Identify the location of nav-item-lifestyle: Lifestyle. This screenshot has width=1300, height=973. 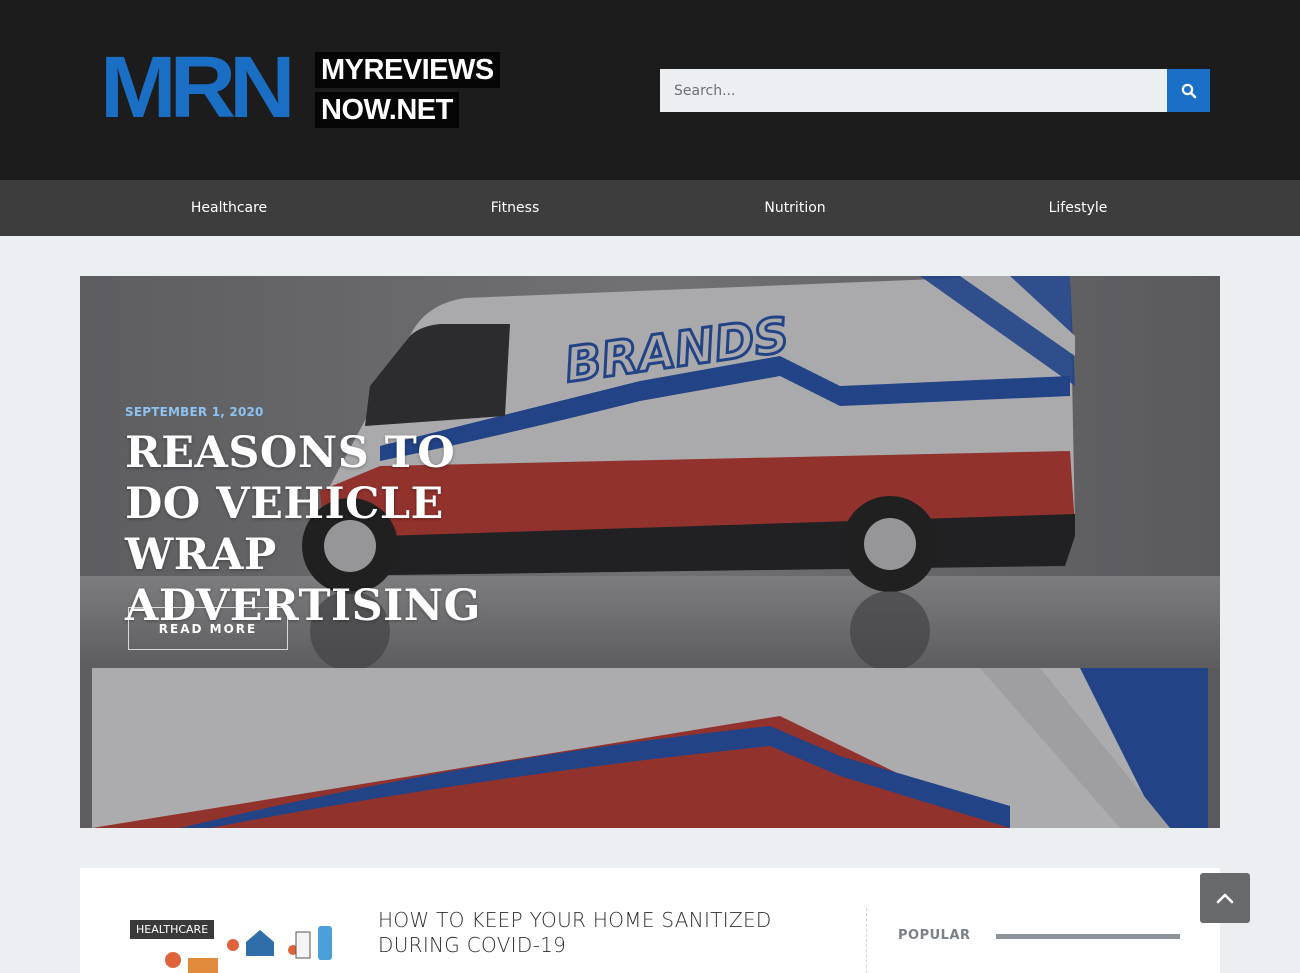
(1078, 208).